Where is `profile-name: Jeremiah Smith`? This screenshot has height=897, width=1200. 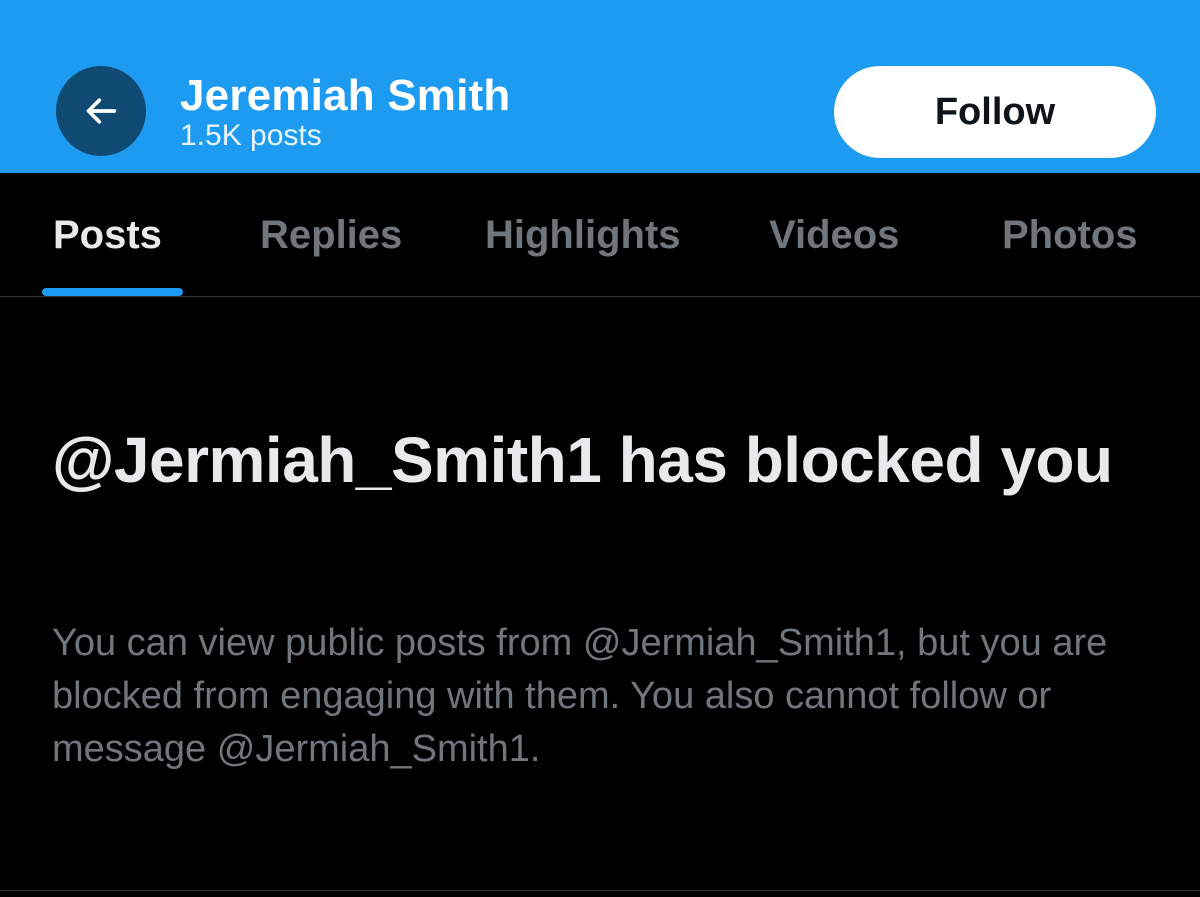
profile-name: Jeremiah Smith is located at coordinates (345, 95).